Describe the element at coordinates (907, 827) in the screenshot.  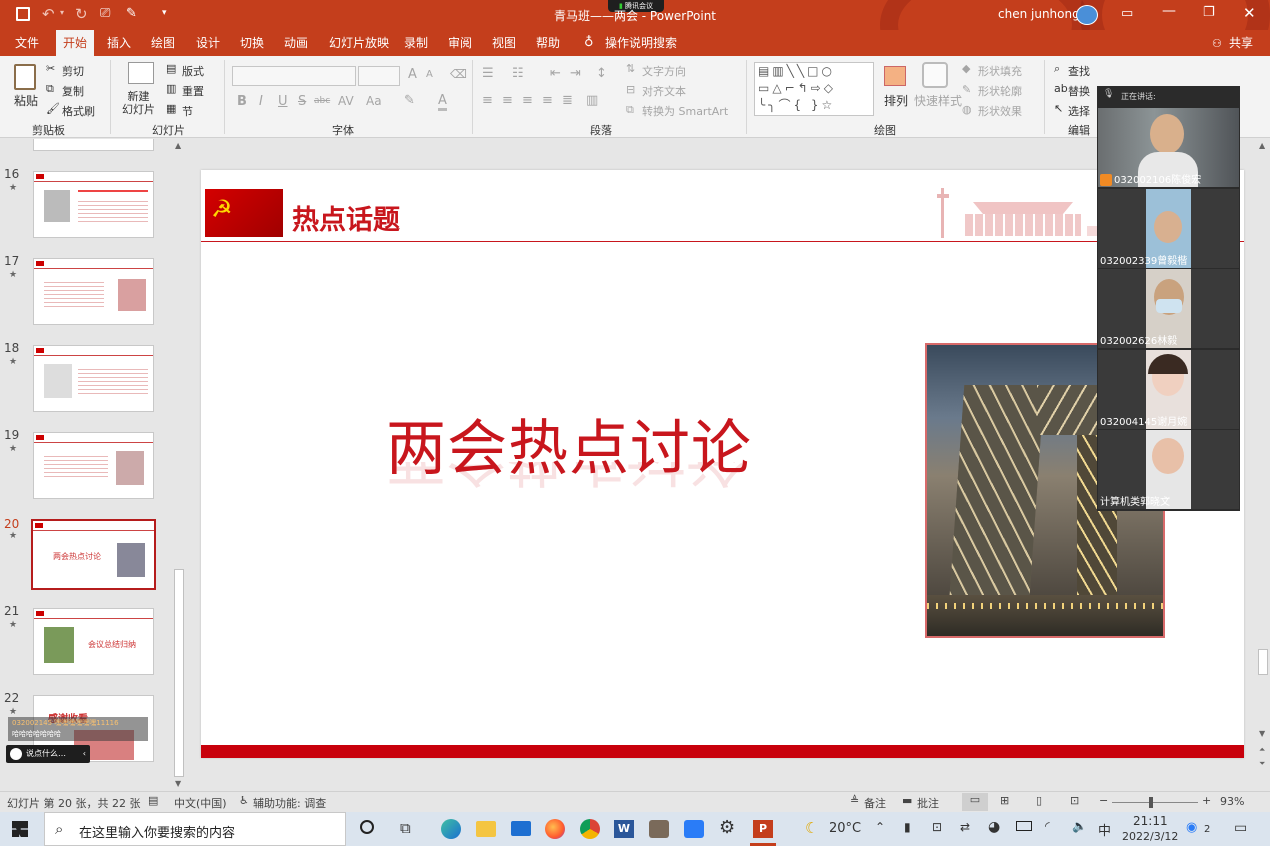
I see `microphone-icon: ▮` at that location.